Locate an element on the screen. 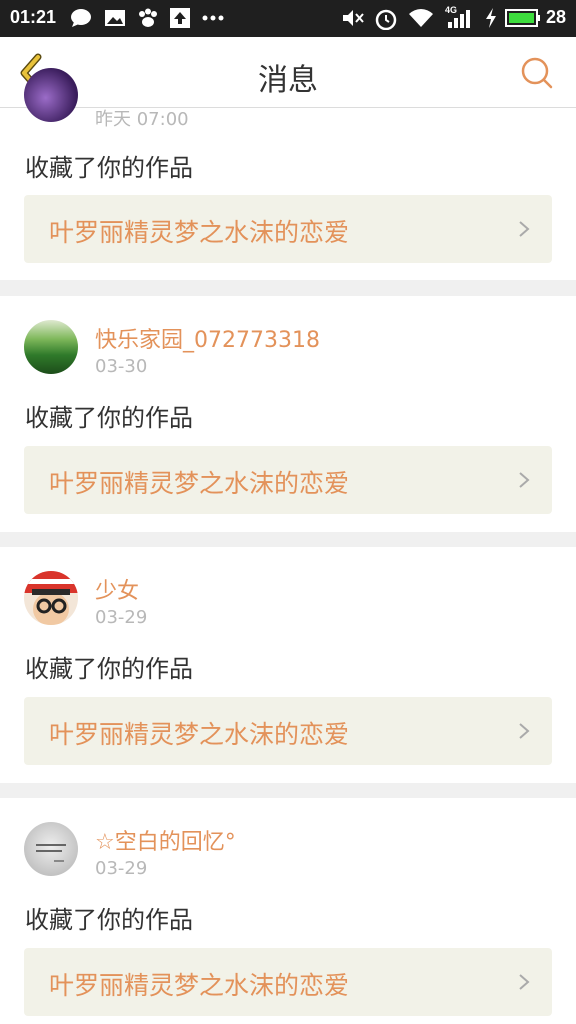 The image size is (576, 1024). user-name: 少女 is located at coordinates (117, 589).